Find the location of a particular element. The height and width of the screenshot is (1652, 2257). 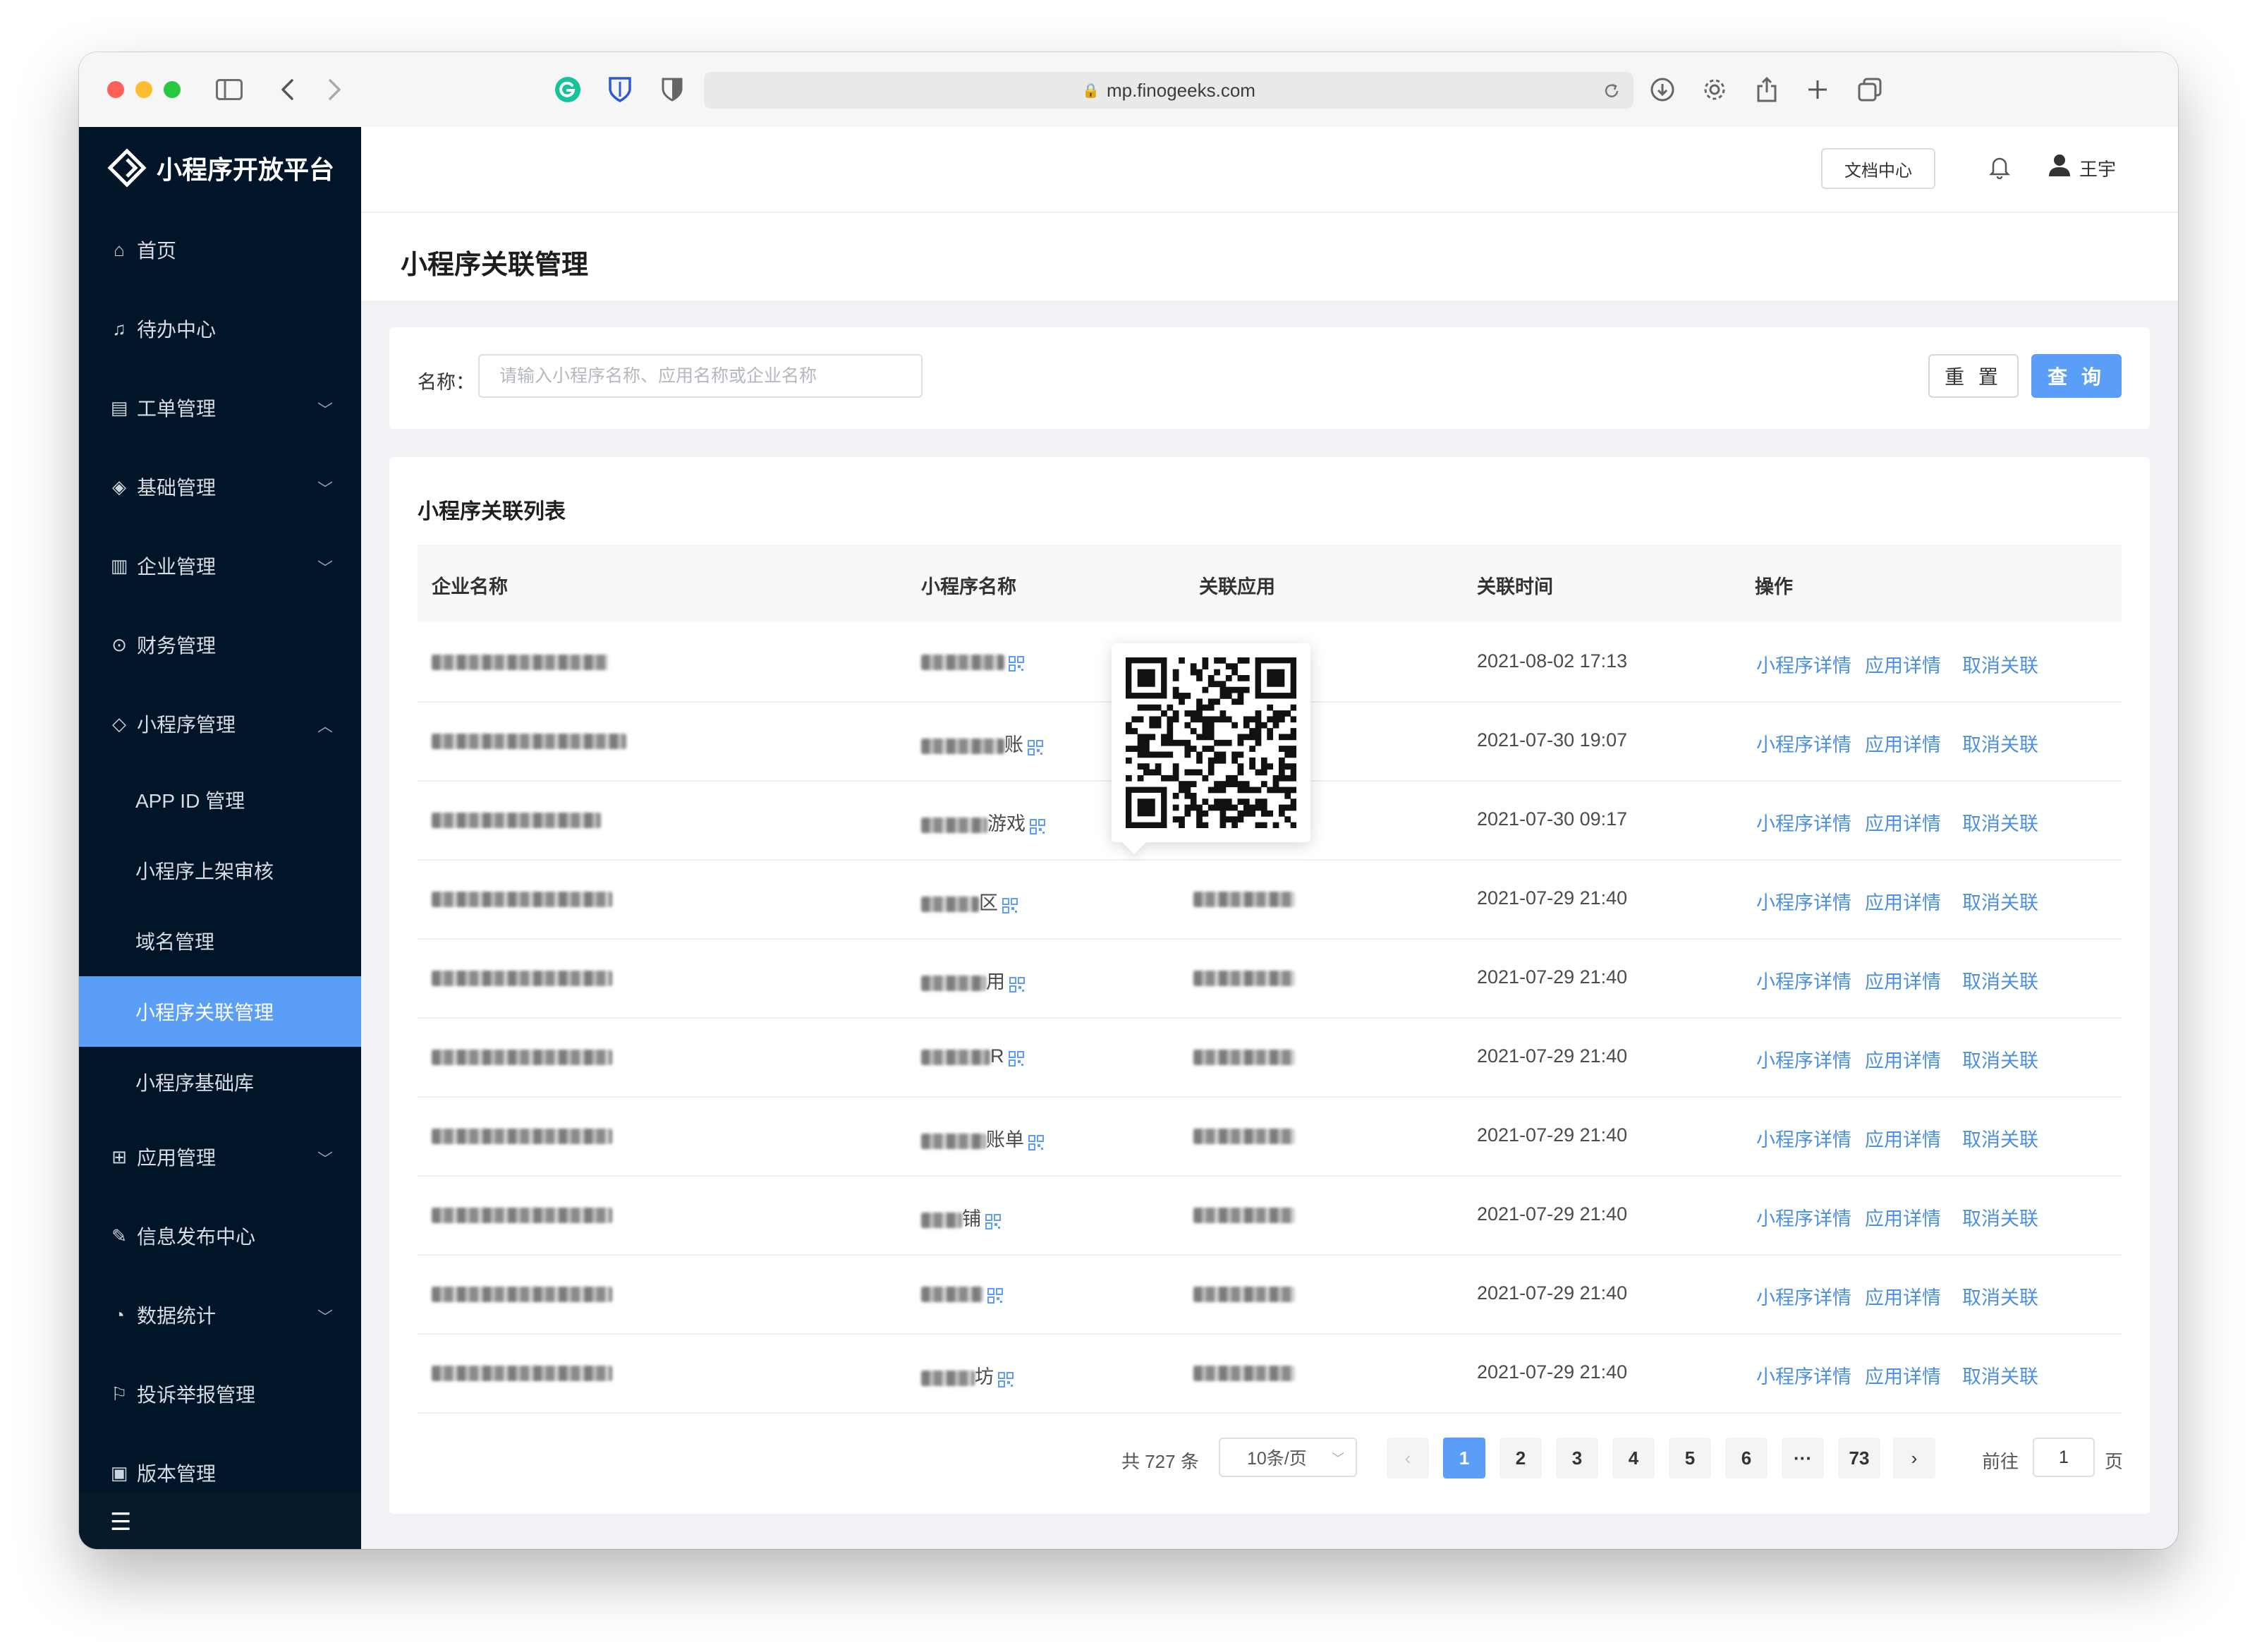

close-window-button is located at coordinates (115, 89).